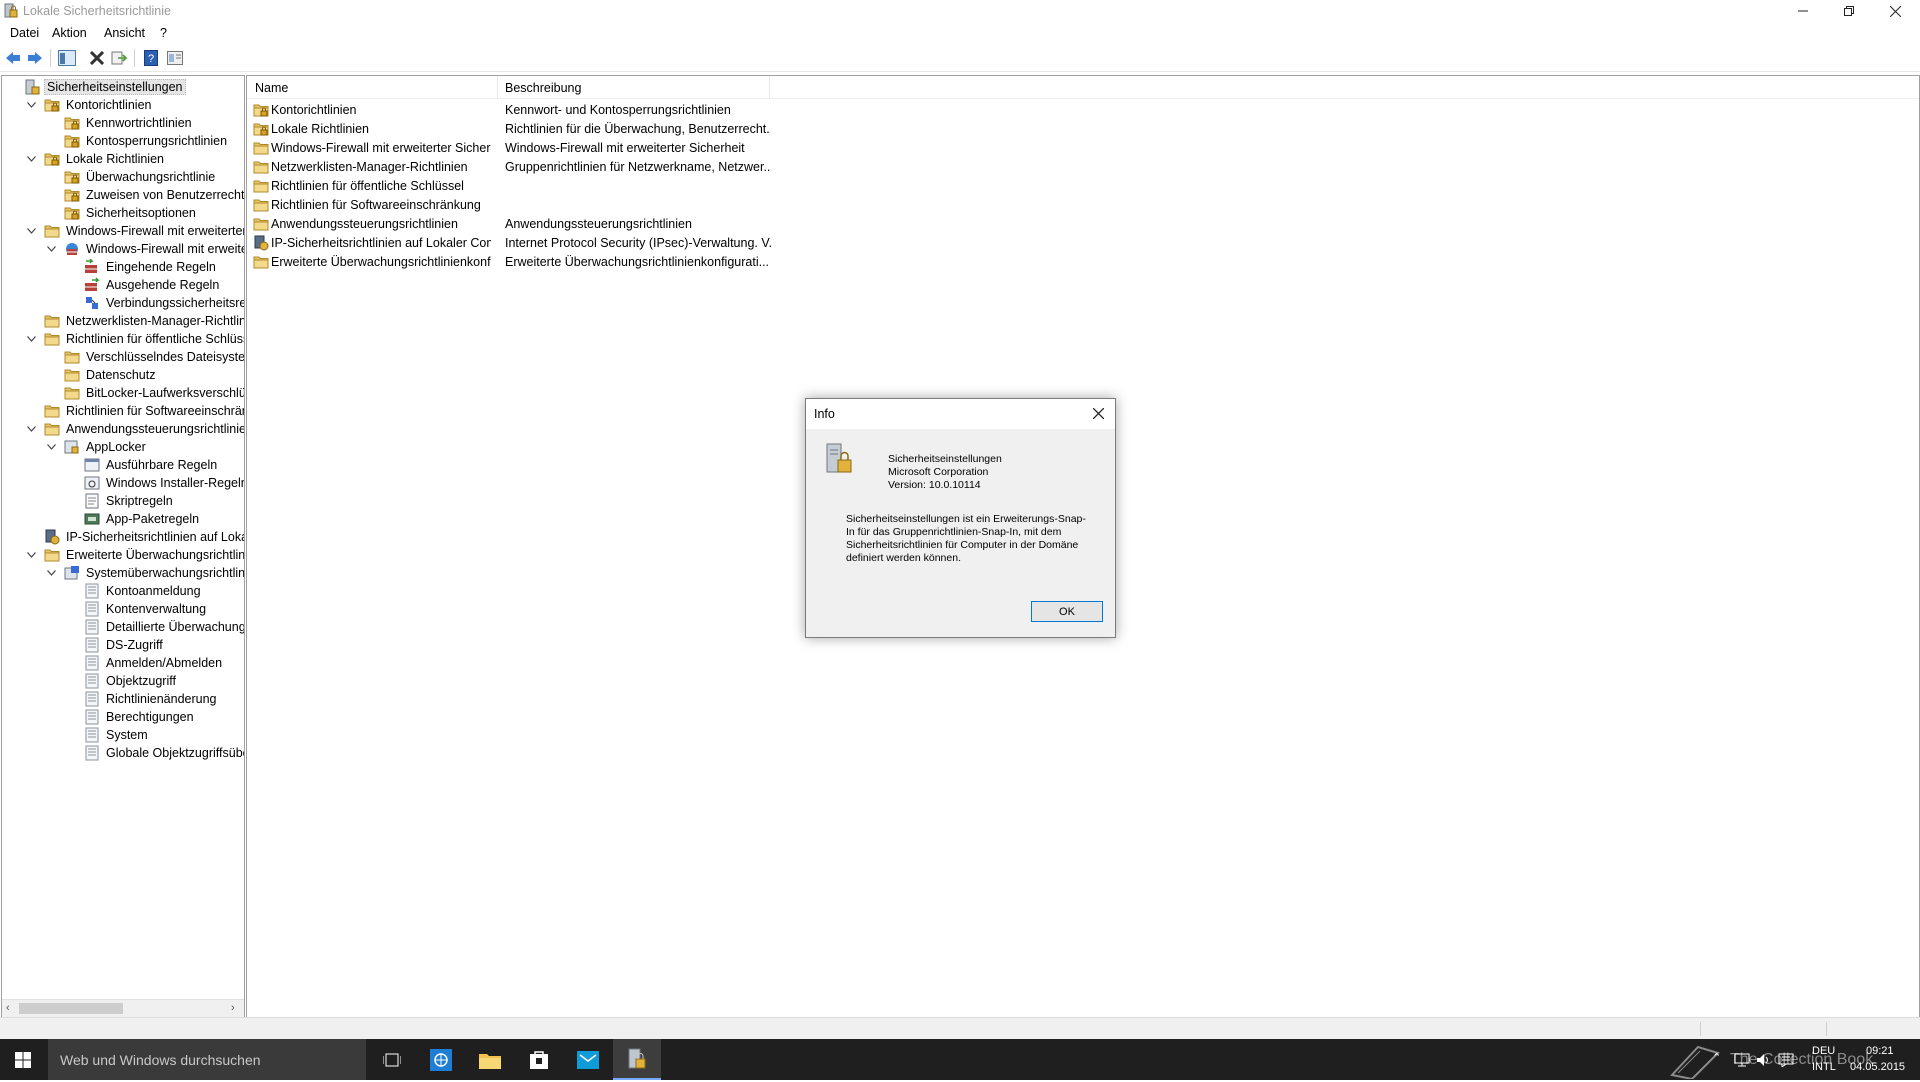 Image resolution: width=1920 pixels, height=1082 pixels. I want to click on browser-icon, so click(441, 1059).